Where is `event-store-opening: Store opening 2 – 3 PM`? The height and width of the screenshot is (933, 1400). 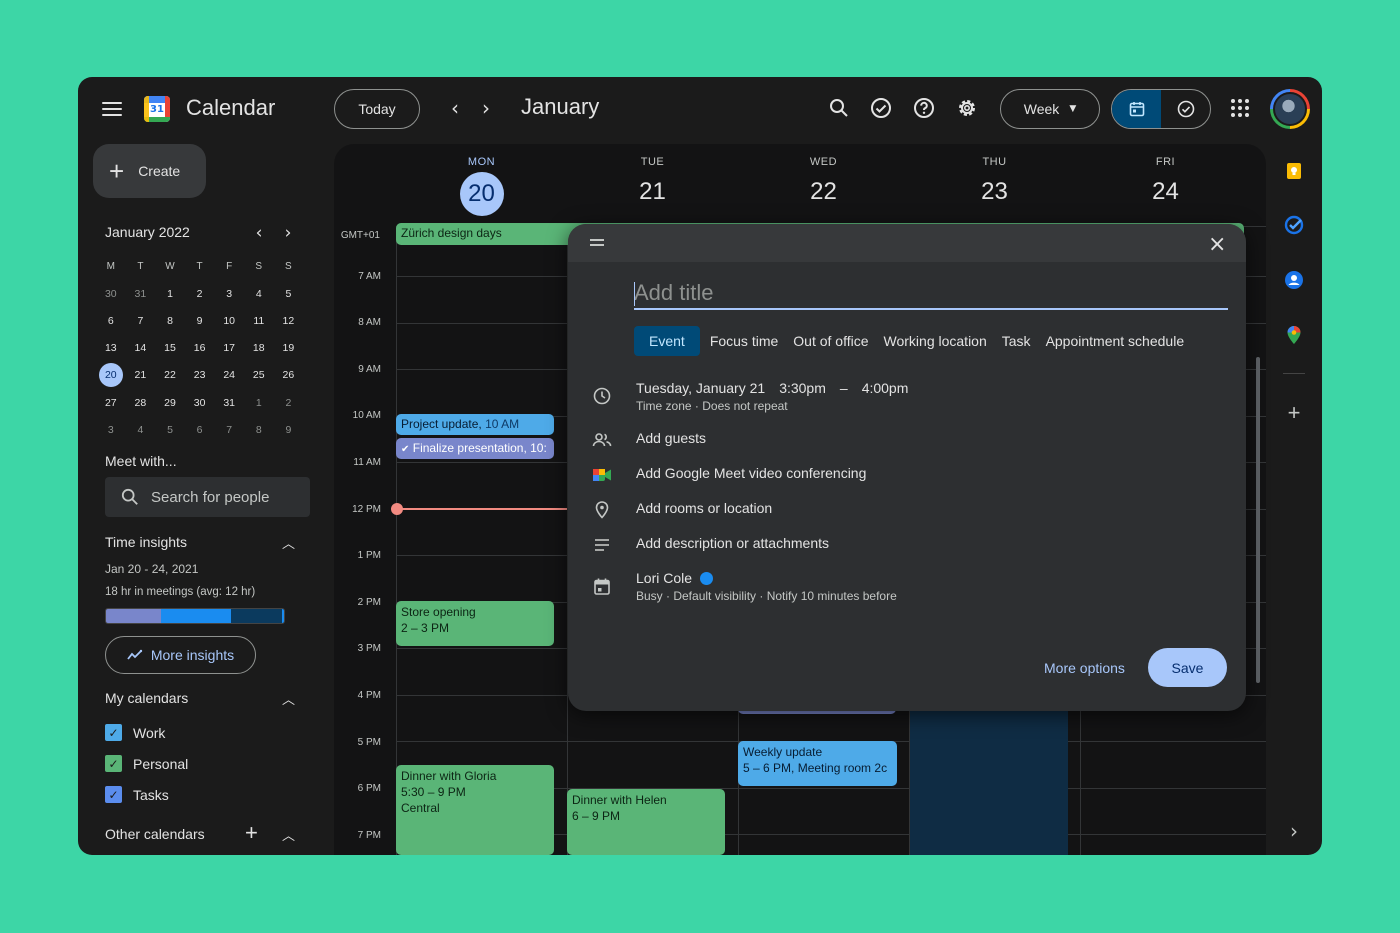
event-store-opening: Store opening 2 – 3 PM is located at coordinates (475, 623).